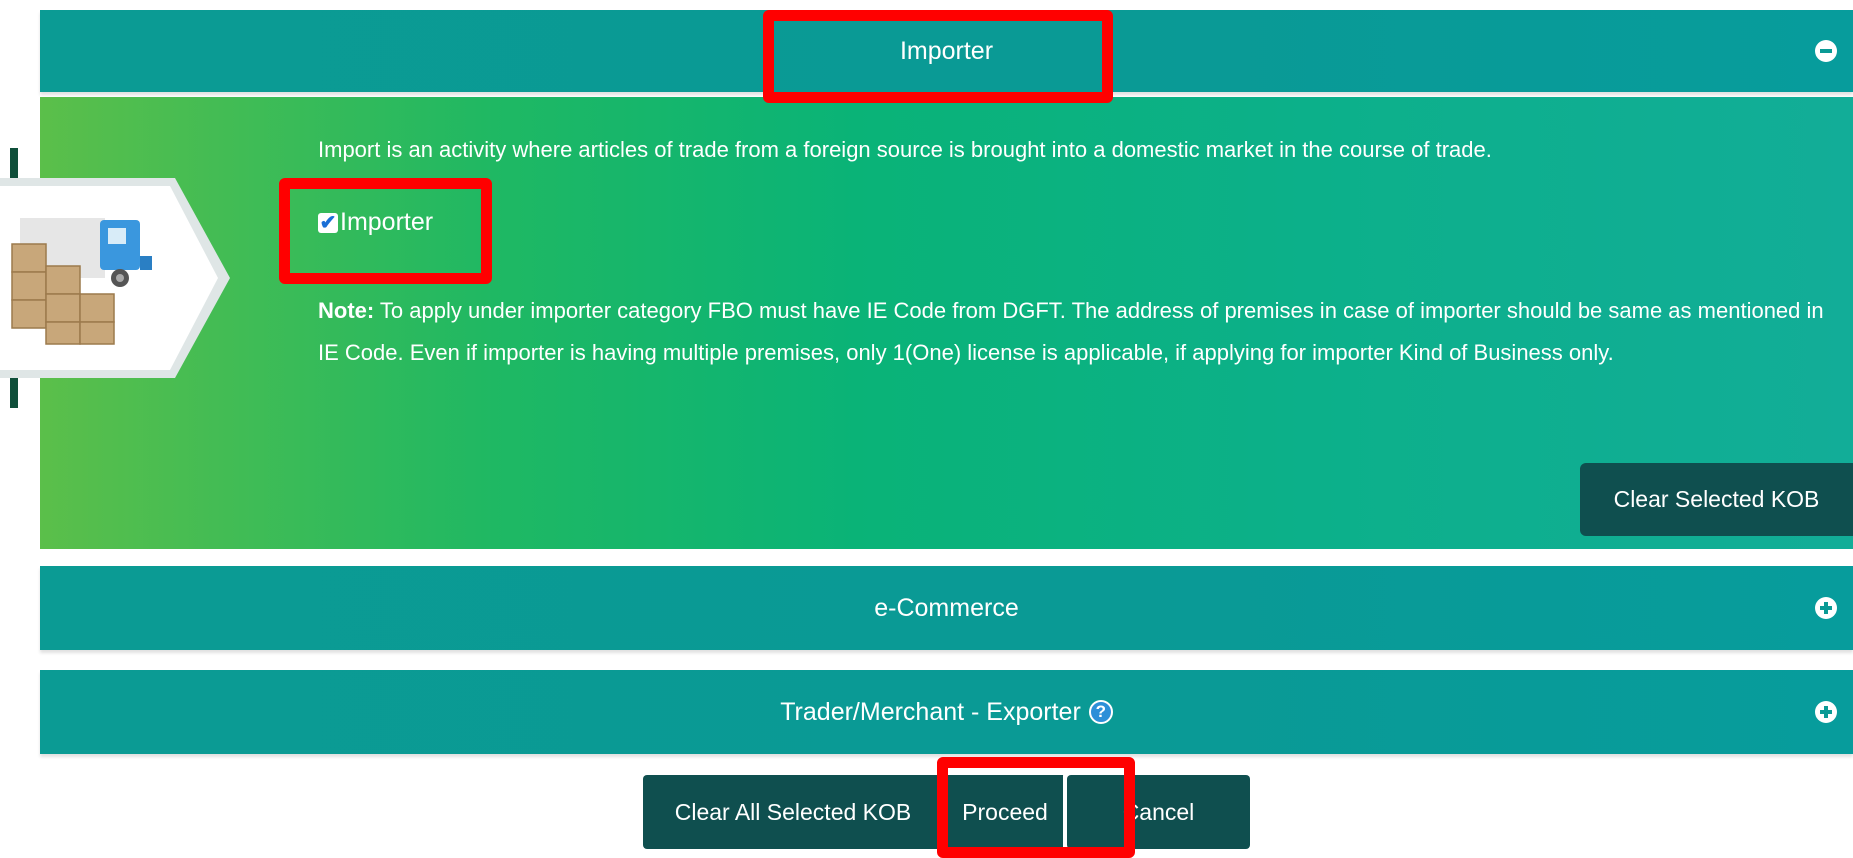  I want to click on importer-checkbox-label: Importer, so click(386, 222).